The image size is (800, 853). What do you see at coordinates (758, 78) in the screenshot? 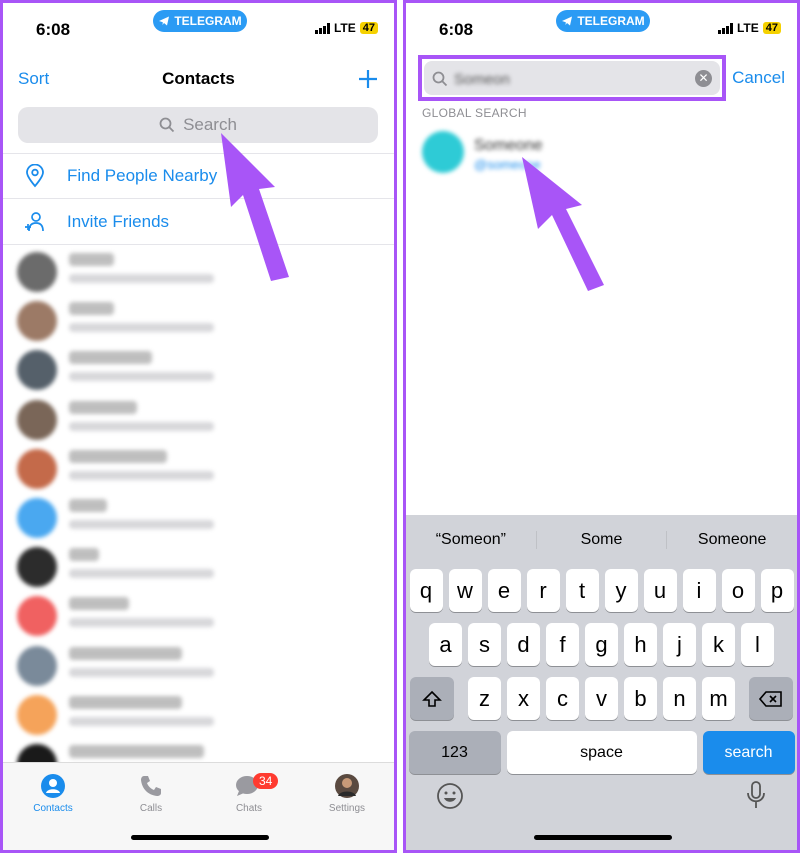
I see `cancel-button: Cancel` at bounding box center [758, 78].